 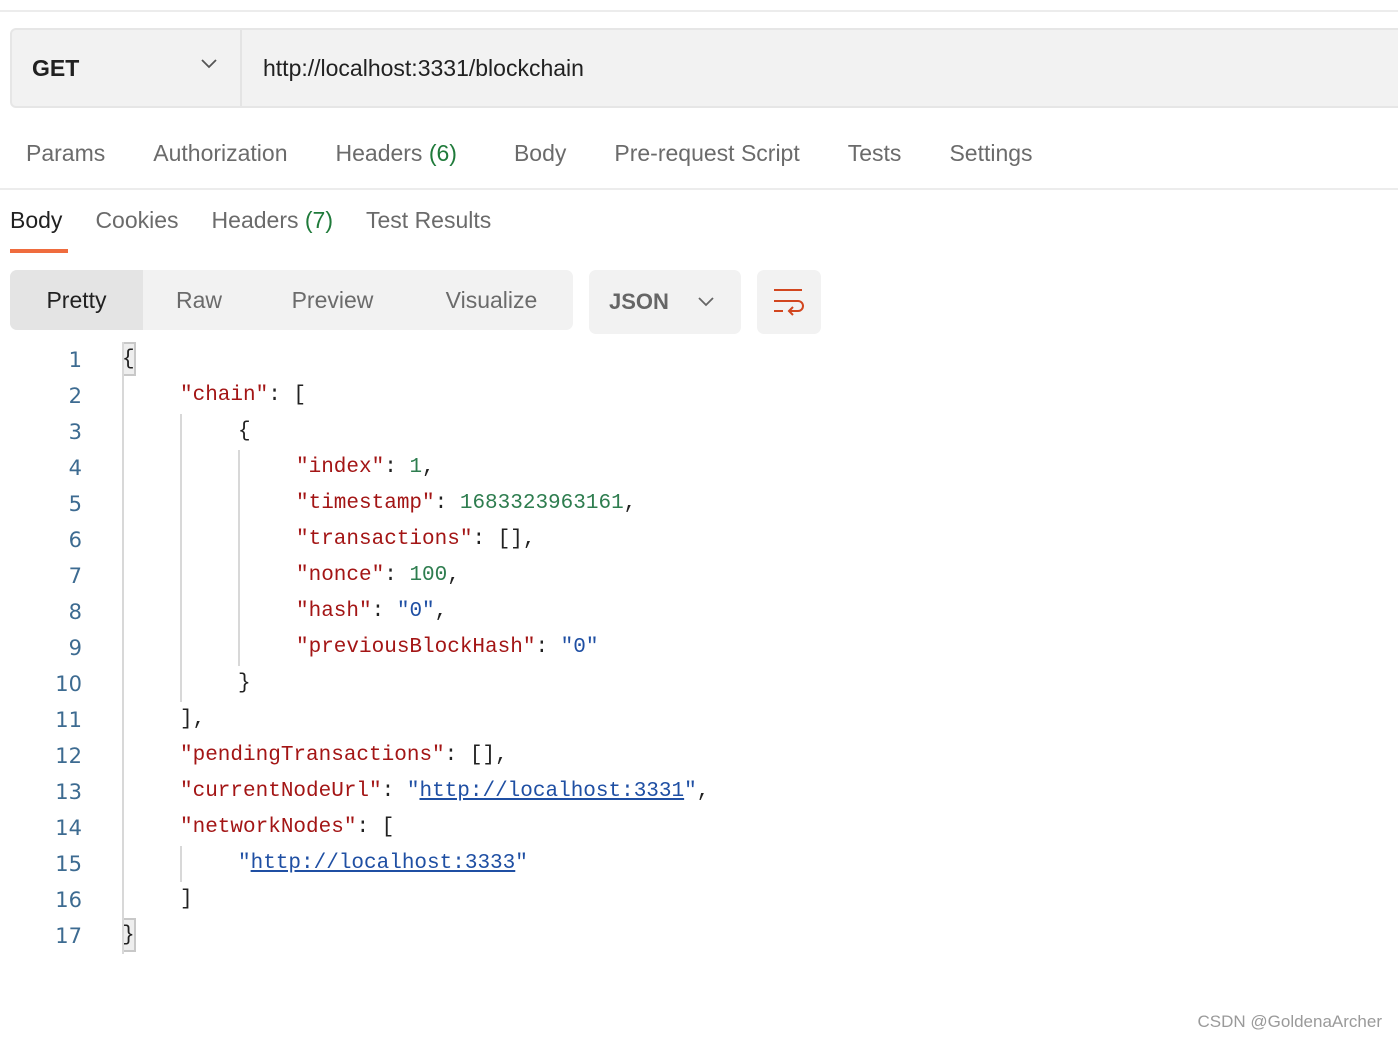 I want to click on code-text: "http://localhost:3333", so click(x=383, y=864).